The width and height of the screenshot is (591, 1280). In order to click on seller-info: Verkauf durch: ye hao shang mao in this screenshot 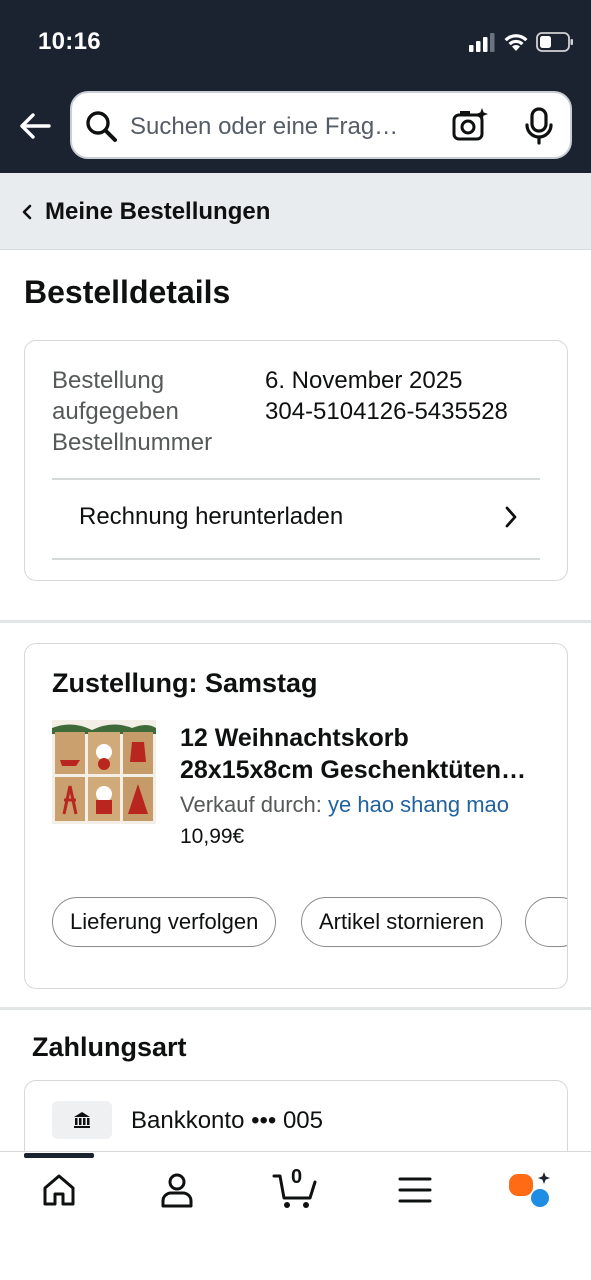, I will do `click(344, 805)`.